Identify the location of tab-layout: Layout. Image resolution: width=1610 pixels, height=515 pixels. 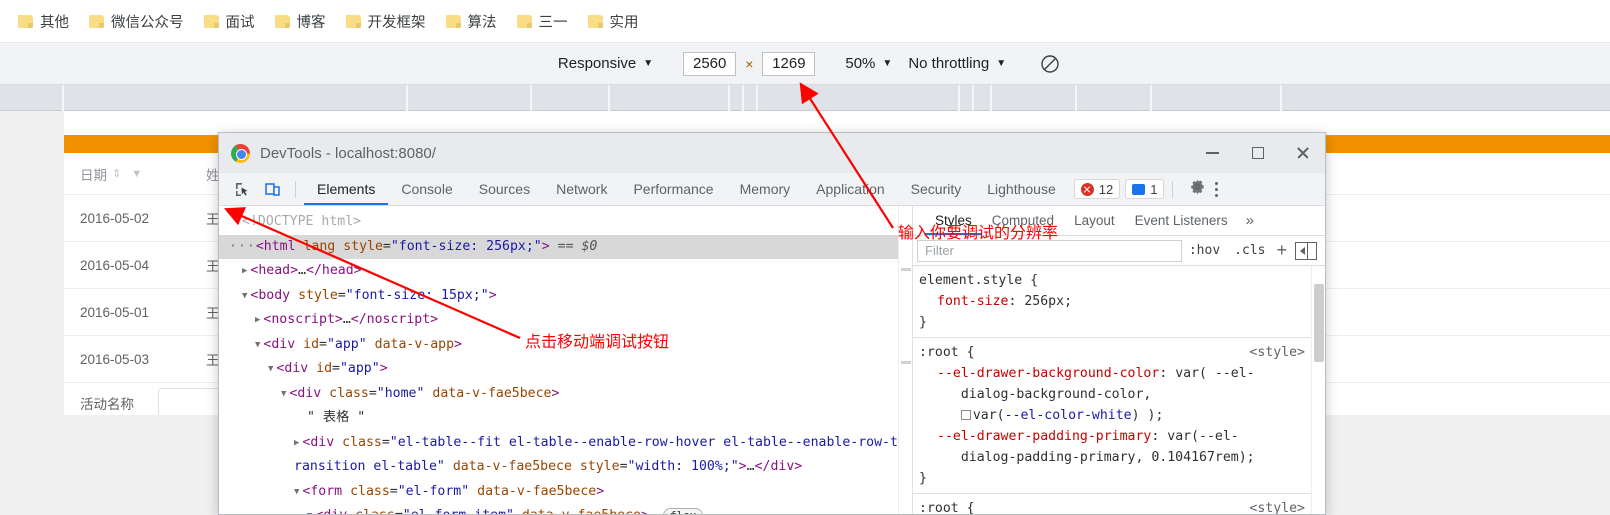
(1094, 220).